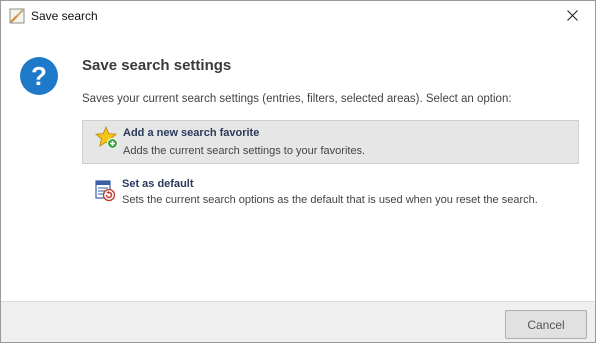  Describe the element at coordinates (298, 321) in the screenshot. I see `dialog-footer: Cancel` at that location.